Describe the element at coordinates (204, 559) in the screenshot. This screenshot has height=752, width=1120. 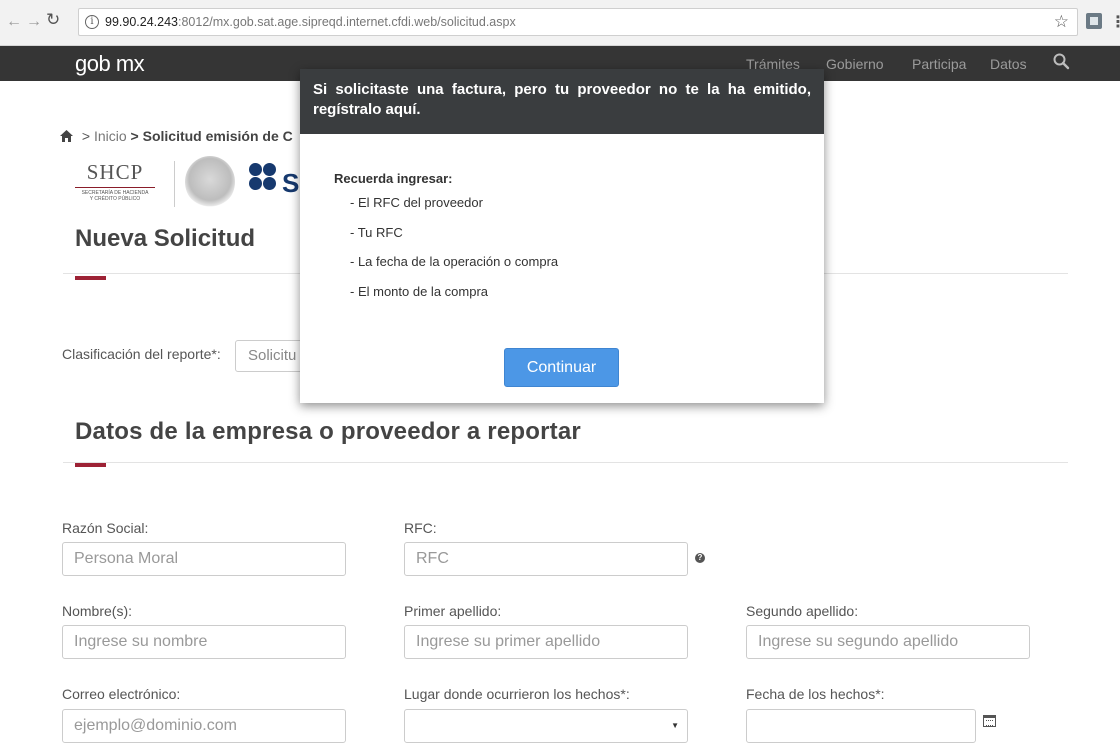
I see `razon-social-input: Persona Moral` at that location.